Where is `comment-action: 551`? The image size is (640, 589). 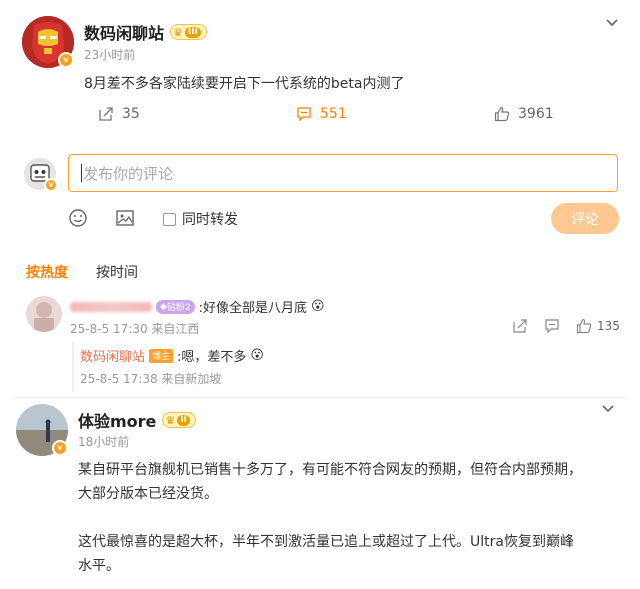
comment-action: 551 is located at coordinates (321, 114).